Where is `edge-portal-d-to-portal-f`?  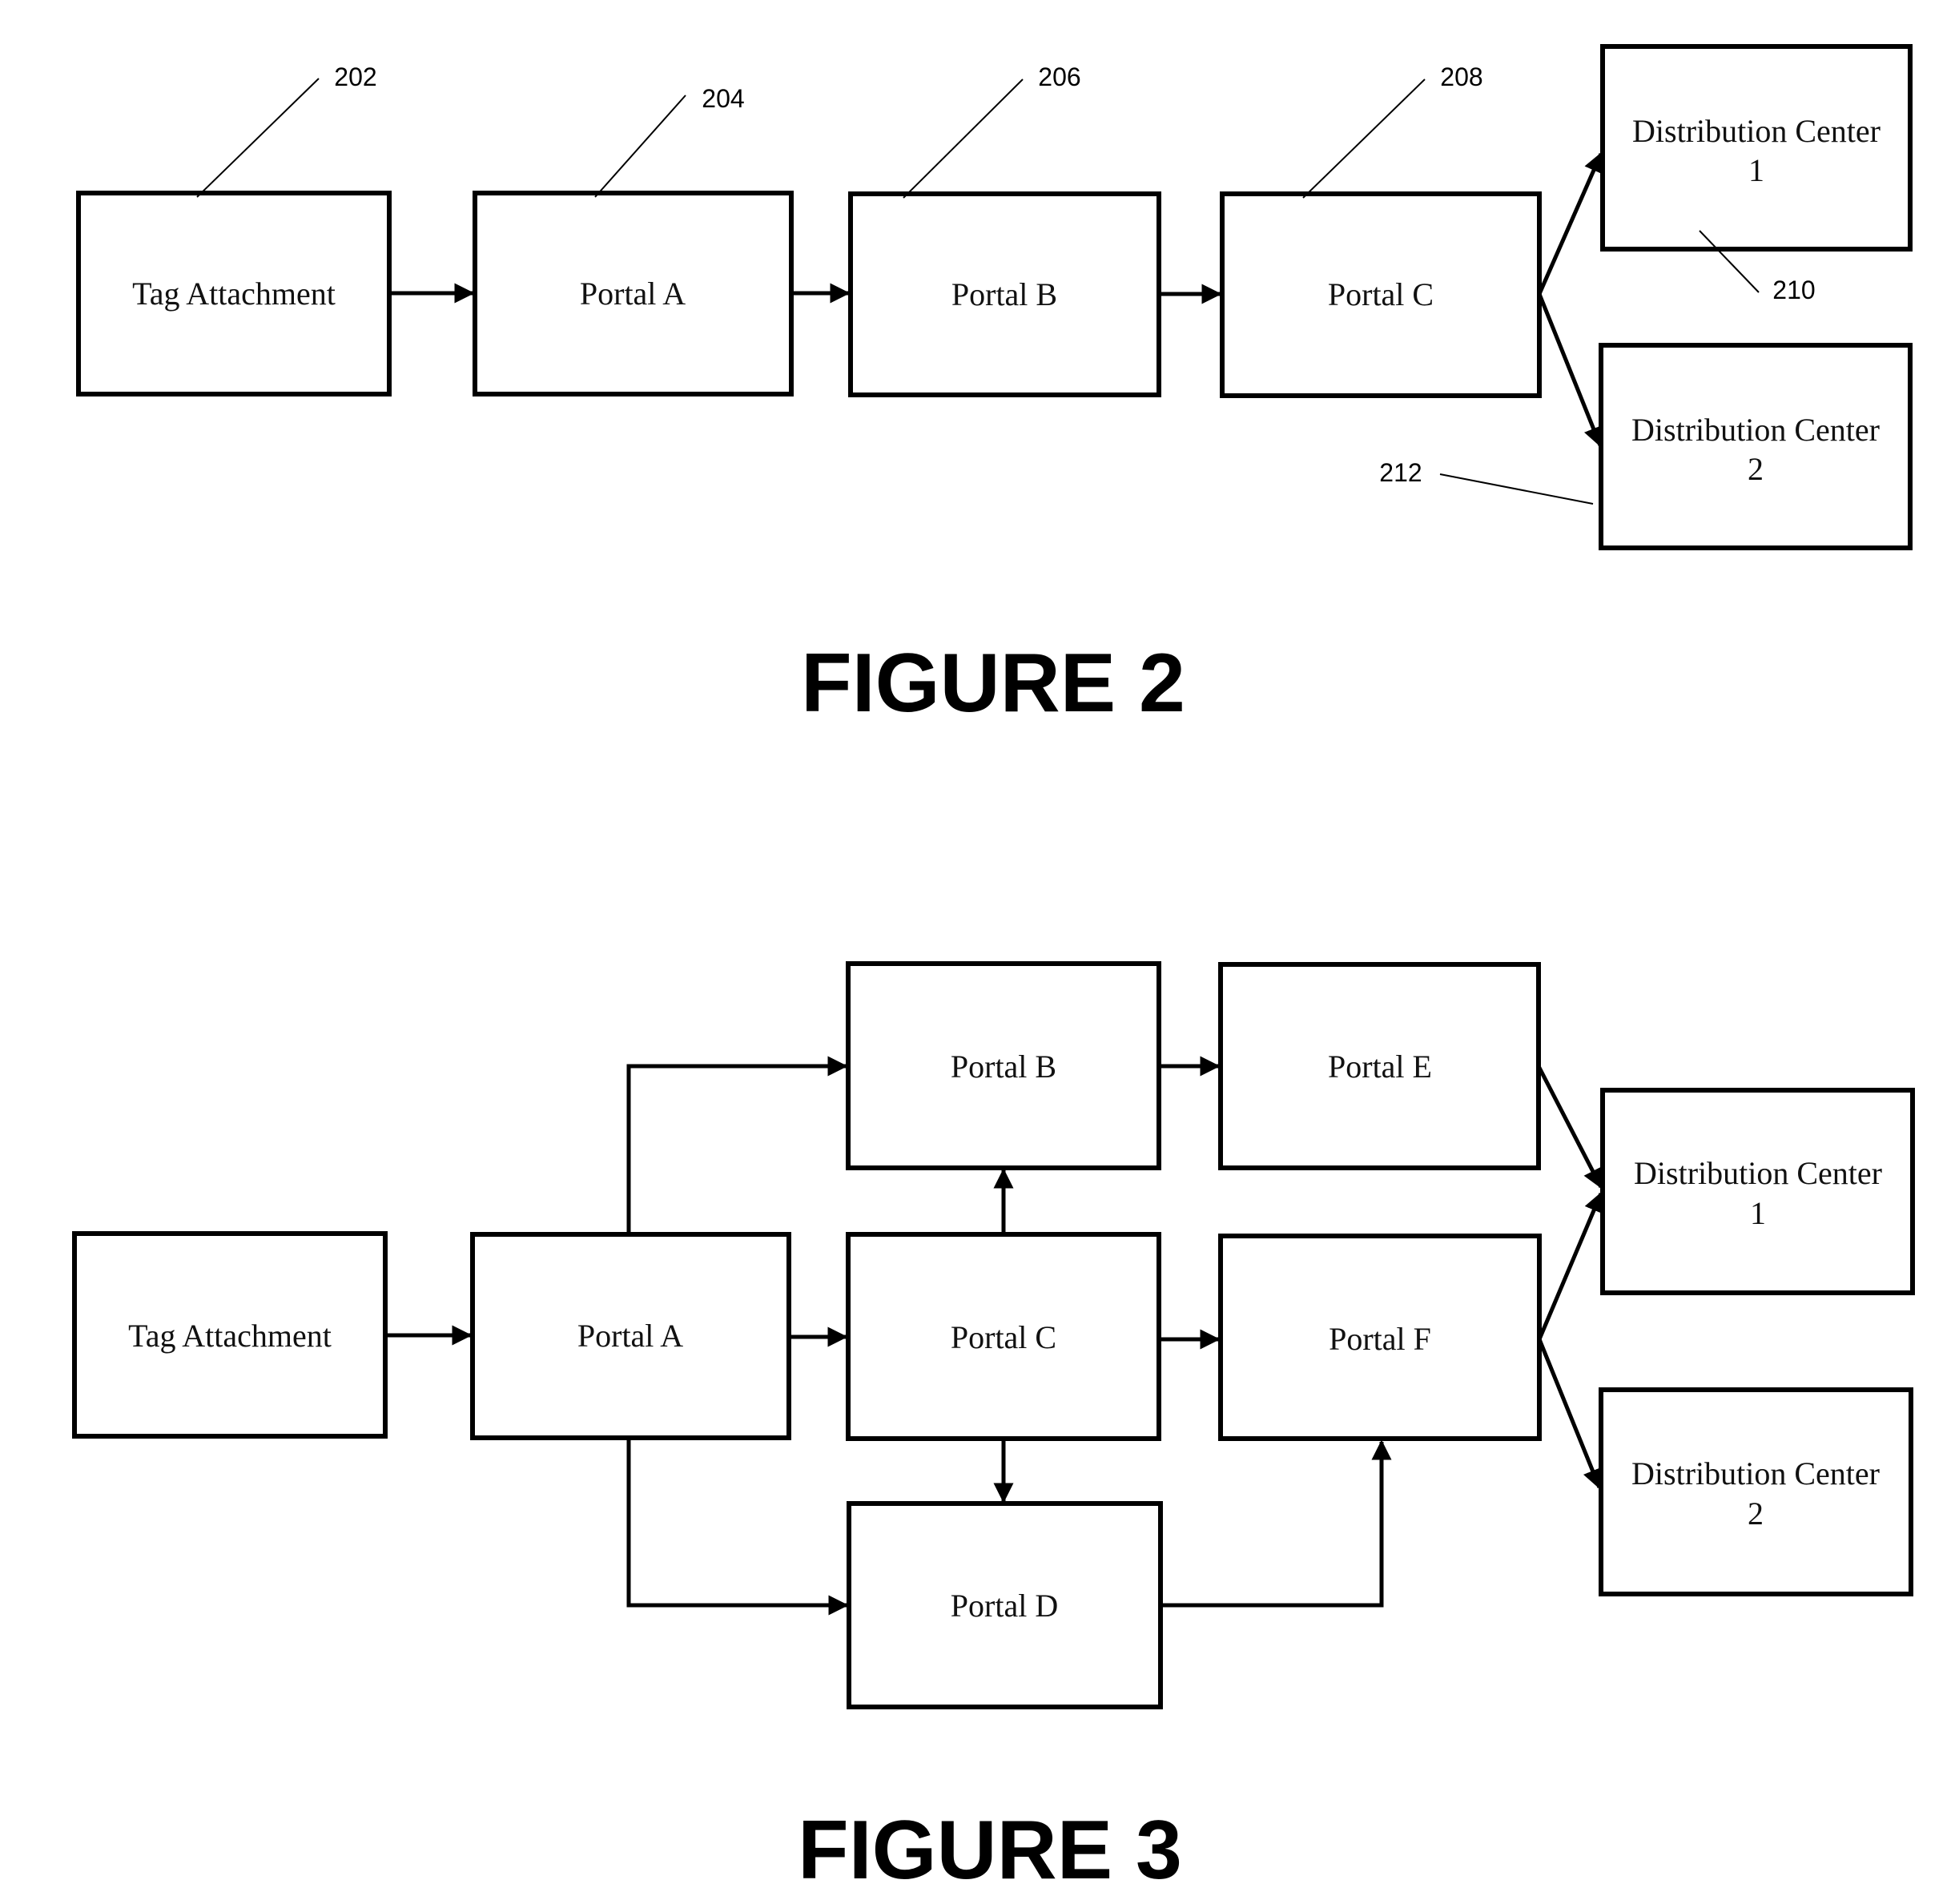 edge-portal-d-to-portal-f is located at coordinates (1276, 1523).